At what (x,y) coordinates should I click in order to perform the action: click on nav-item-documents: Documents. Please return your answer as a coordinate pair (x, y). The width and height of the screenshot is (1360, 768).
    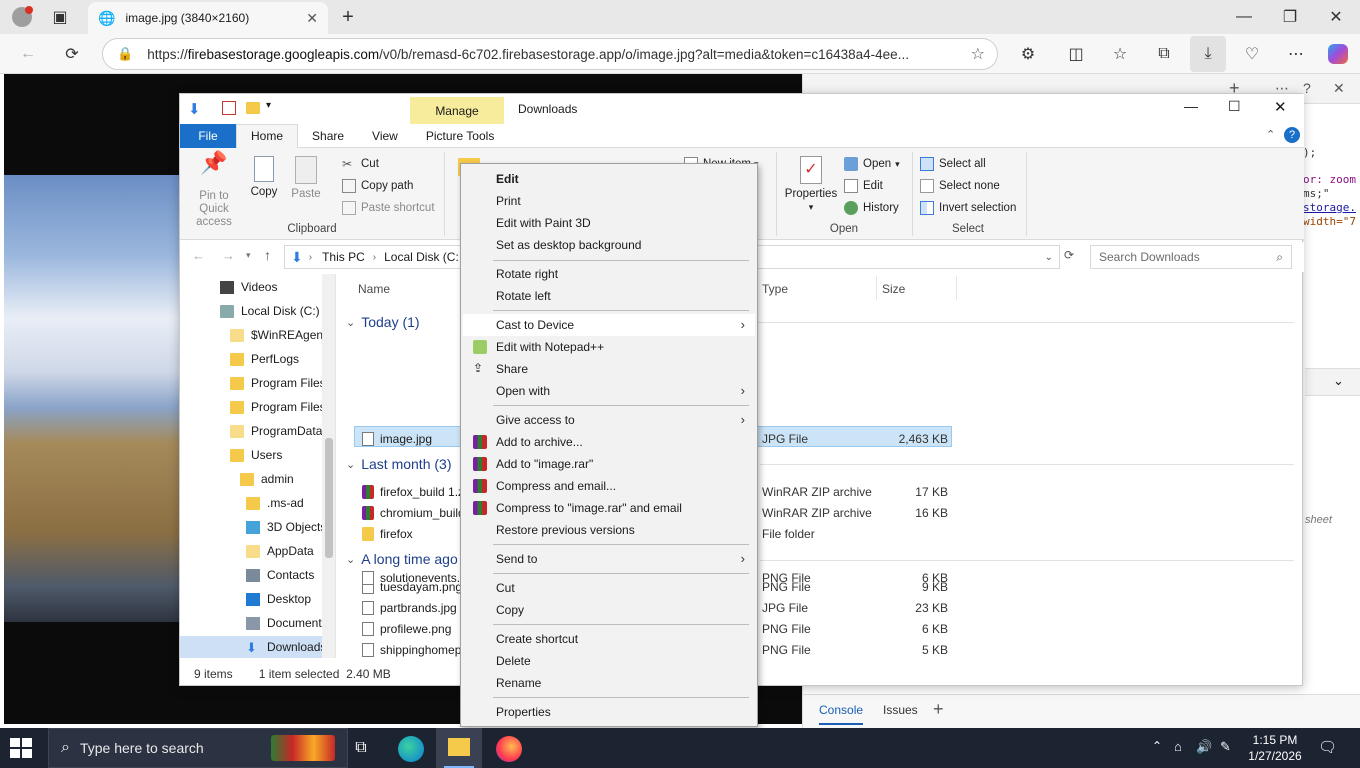
    Looking at the image, I should click on (287, 623).